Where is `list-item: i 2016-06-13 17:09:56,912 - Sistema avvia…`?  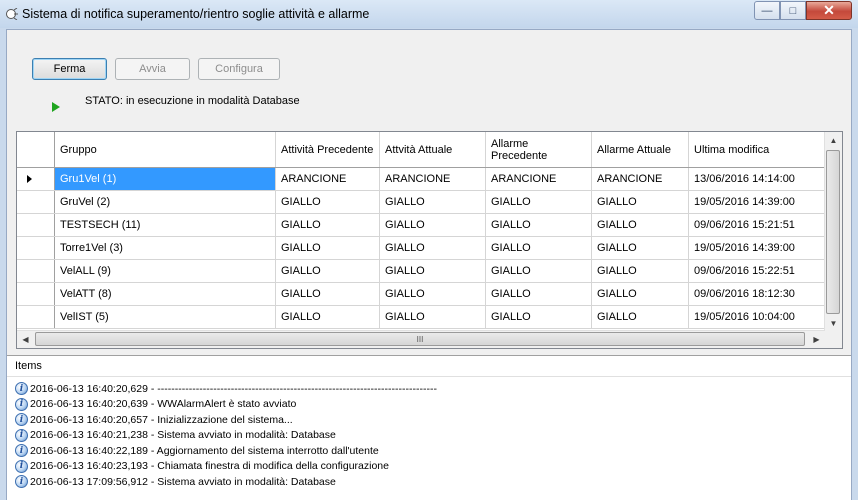
list-item: i 2016-06-13 17:09:56,912 - Sistema avvia… is located at coordinates (433, 482).